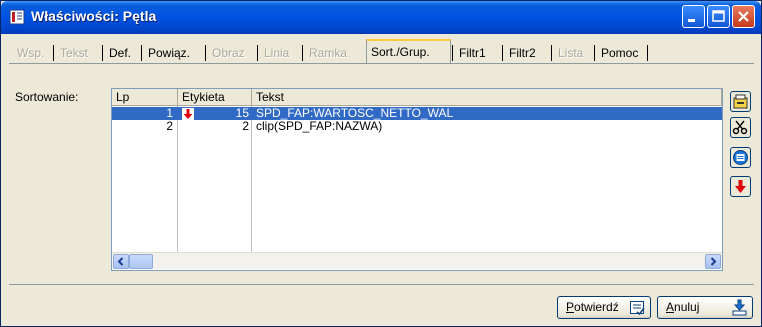  I want to click on edit-icon, so click(740, 157).